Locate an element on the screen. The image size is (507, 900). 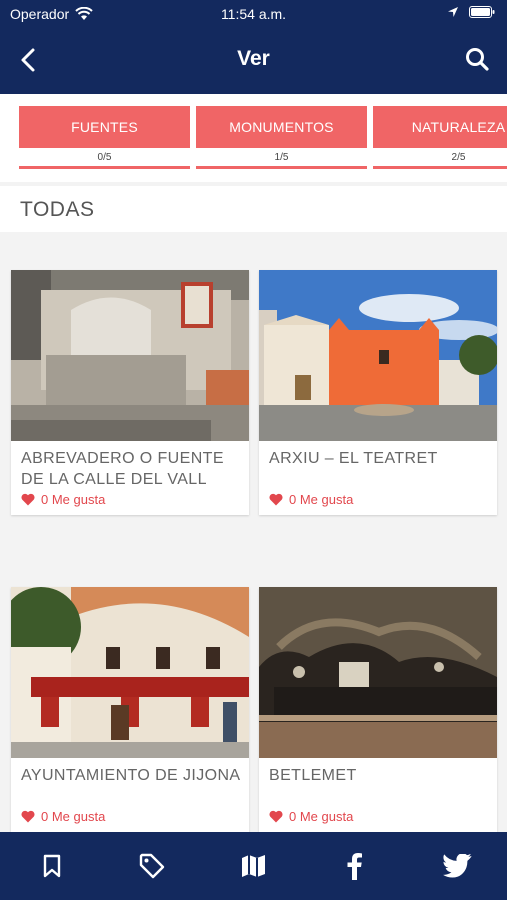
page-title: Ver is located at coordinates (253, 58).